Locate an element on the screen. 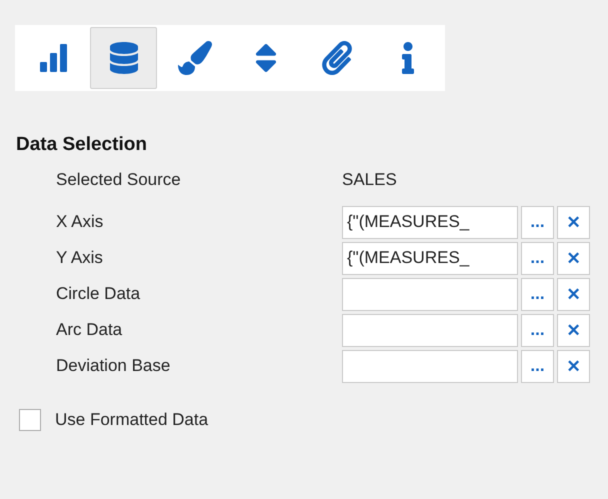 Image resolution: width=608 pixels, height=499 pixels. checkbox-label: Use Formatted Data is located at coordinates (131, 420).